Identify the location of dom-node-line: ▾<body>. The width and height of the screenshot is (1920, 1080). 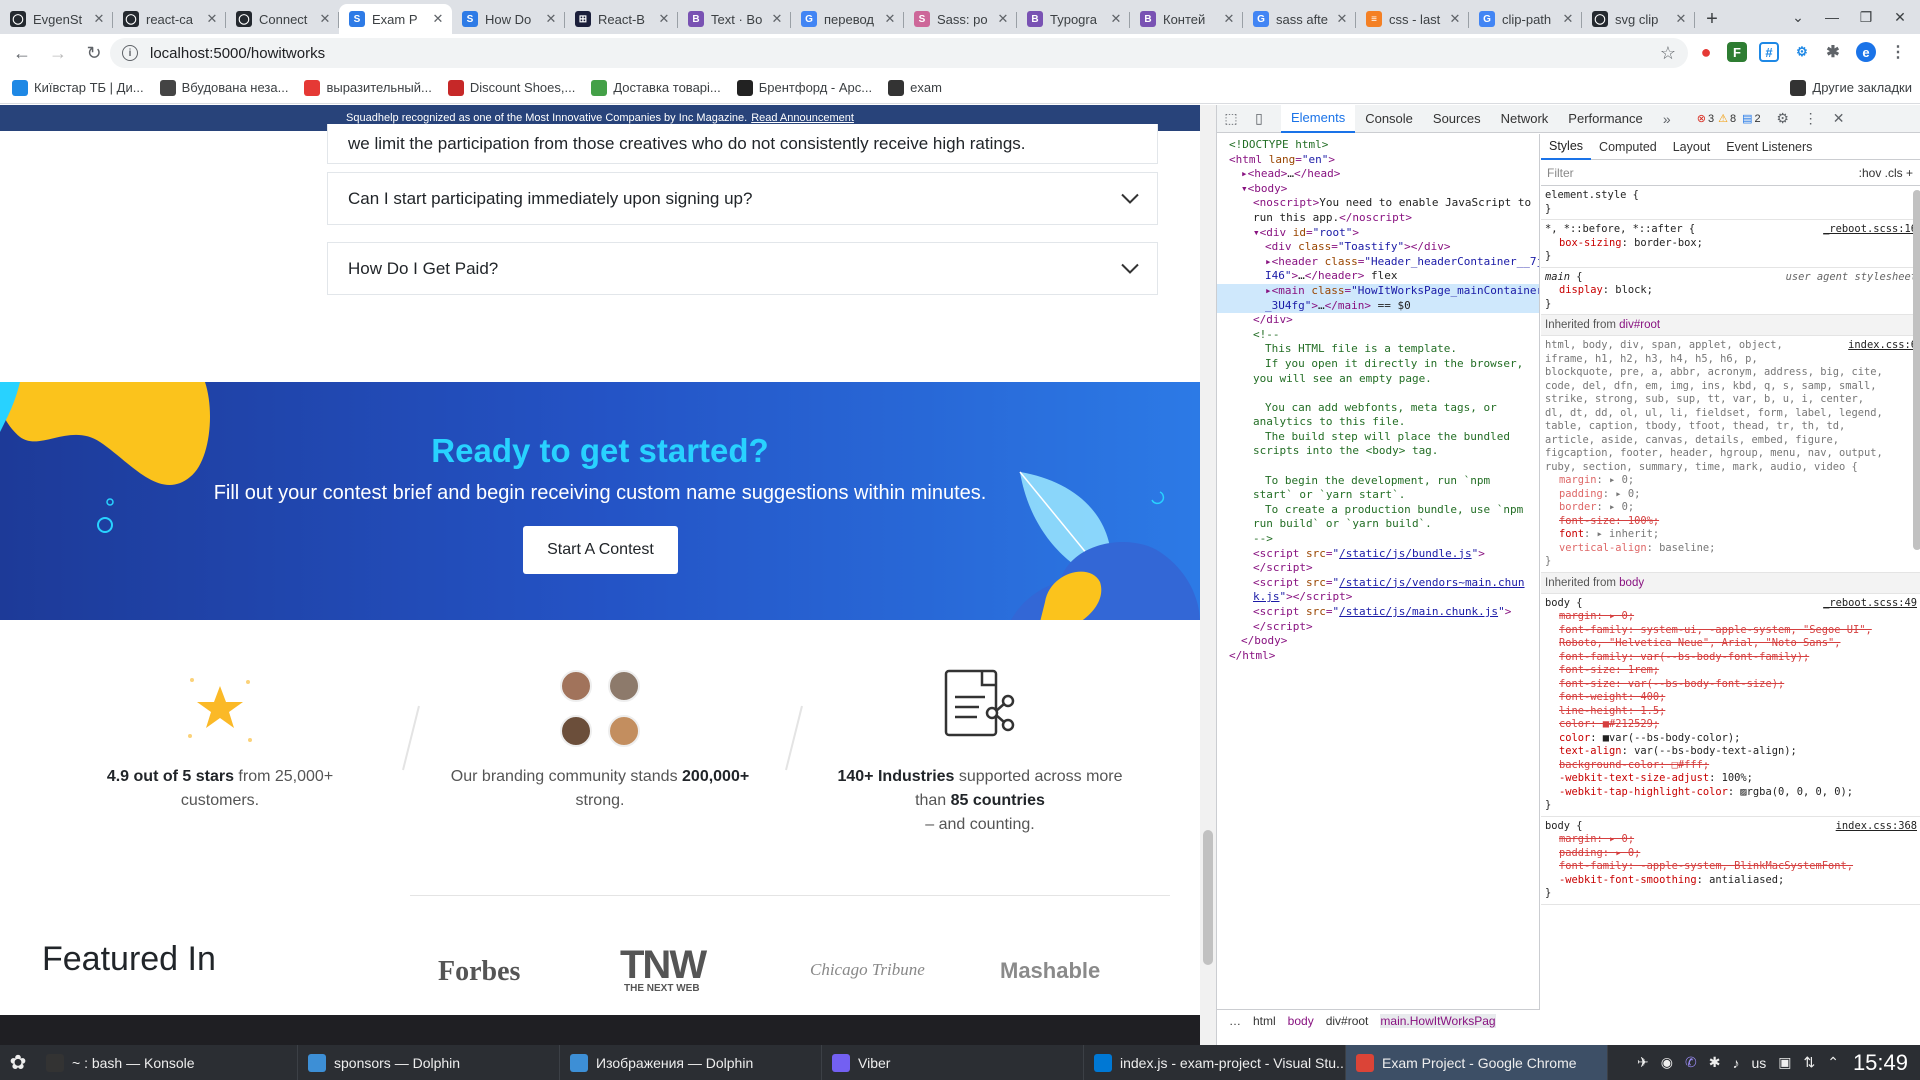
(1378, 189).